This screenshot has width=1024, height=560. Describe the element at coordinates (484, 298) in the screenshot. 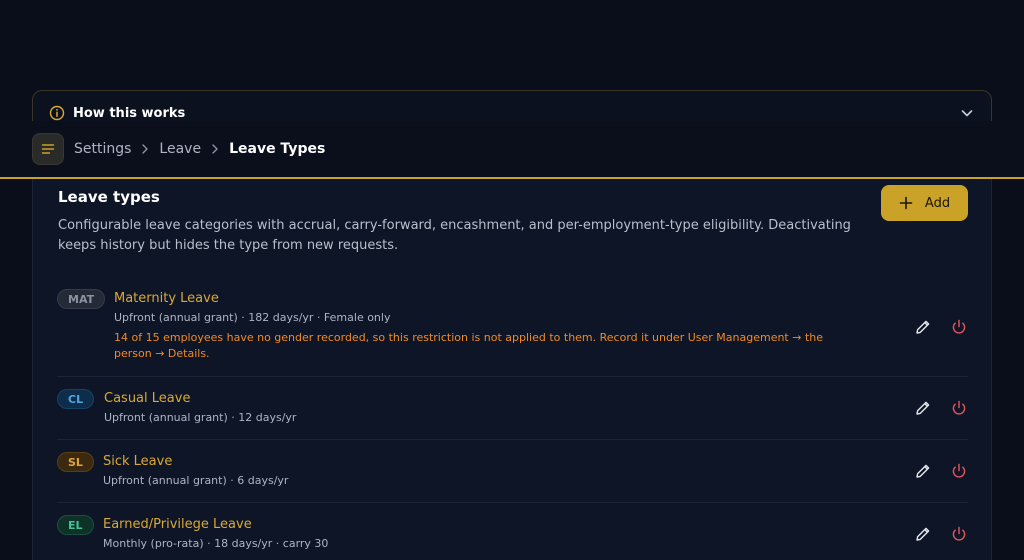

I see `leave-type-name: Maternity Leave` at that location.